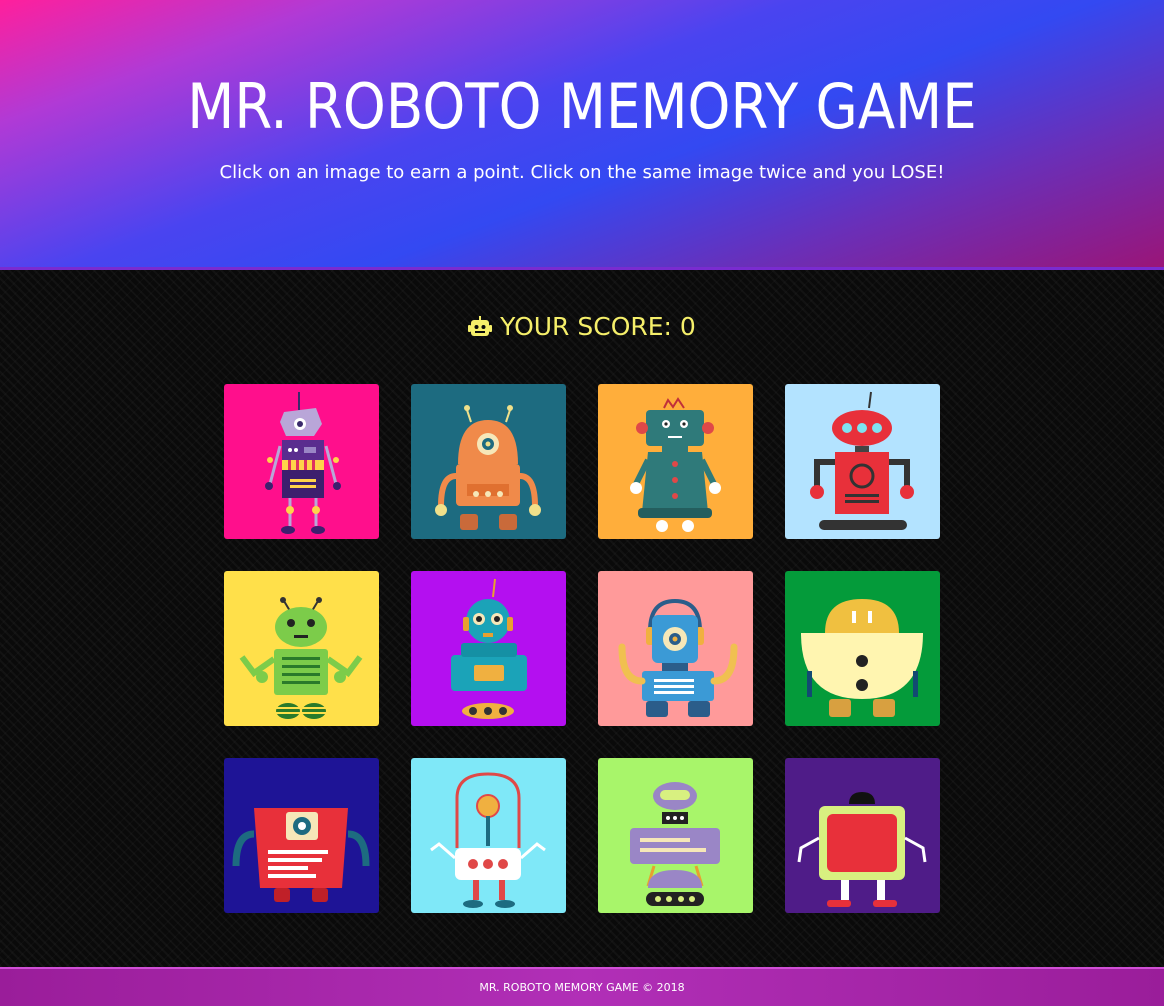 The width and height of the screenshot is (1164, 1006). I want to click on score-display: YOUR SCORE: 0, so click(582, 328).